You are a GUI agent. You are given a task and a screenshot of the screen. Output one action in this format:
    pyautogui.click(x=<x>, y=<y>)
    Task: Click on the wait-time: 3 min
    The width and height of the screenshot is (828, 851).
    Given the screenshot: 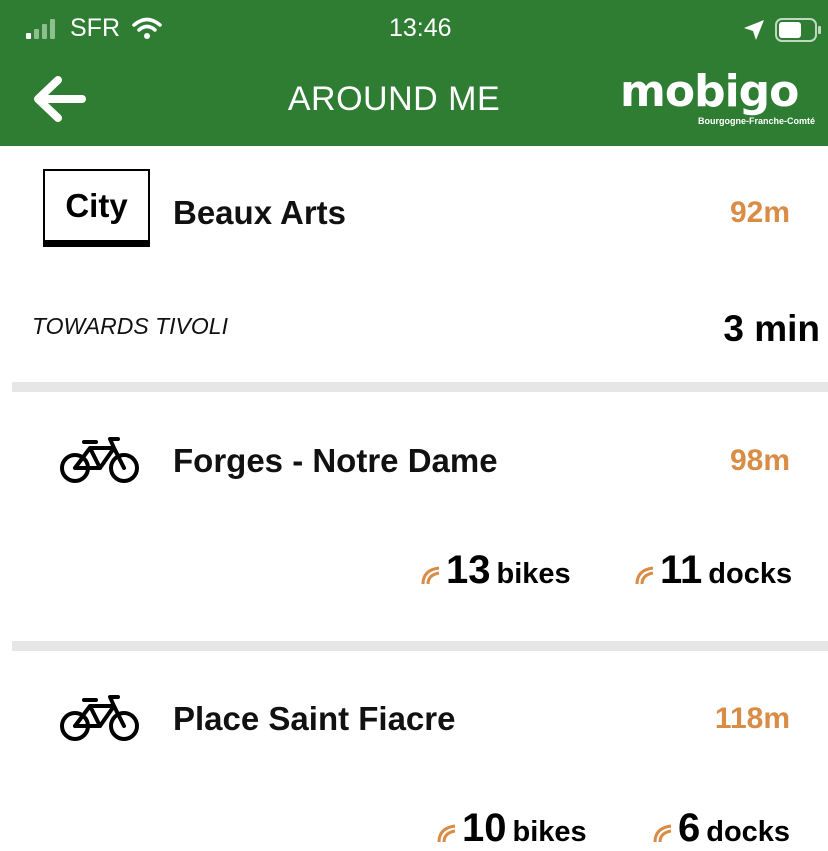 What is the action you would take?
    pyautogui.click(x=771, y=328)
    